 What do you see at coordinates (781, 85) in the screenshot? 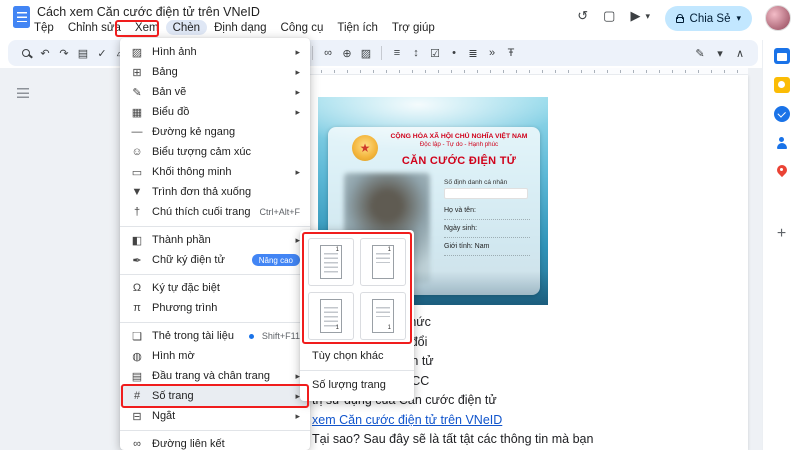
I see `side-panel-keep-icon` at bounding box center [781, 85].